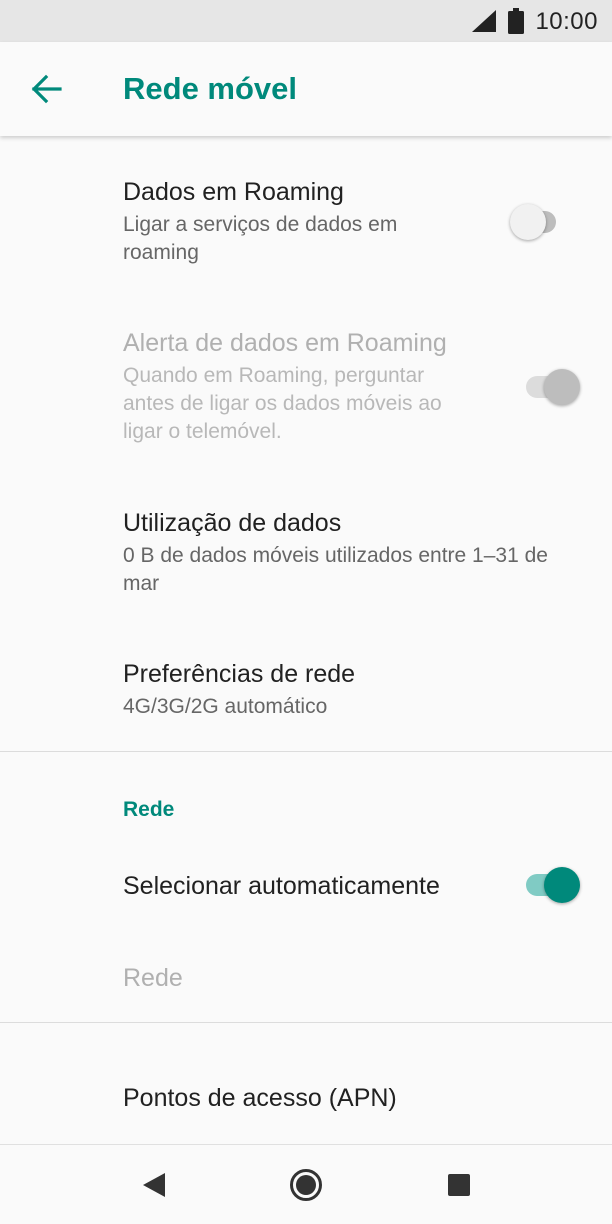  What do you see at coordinates (47, 89) in the screenshot?
I see `arrow-back-icon` at bounding box center [47, 89].